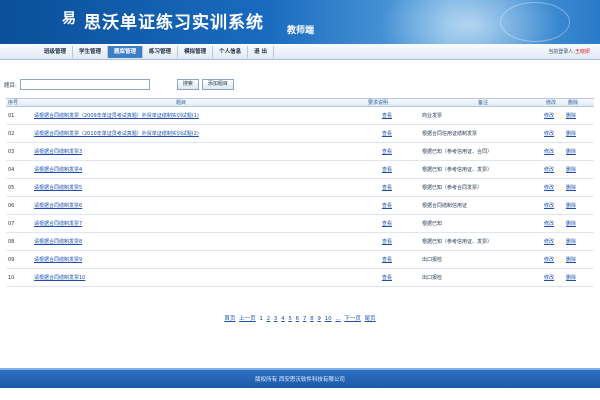  I want to click on table-row: 06 请根据合同缮制发票6 查看 根据合同缮制信用证 修改 删除, so click(300, 206).